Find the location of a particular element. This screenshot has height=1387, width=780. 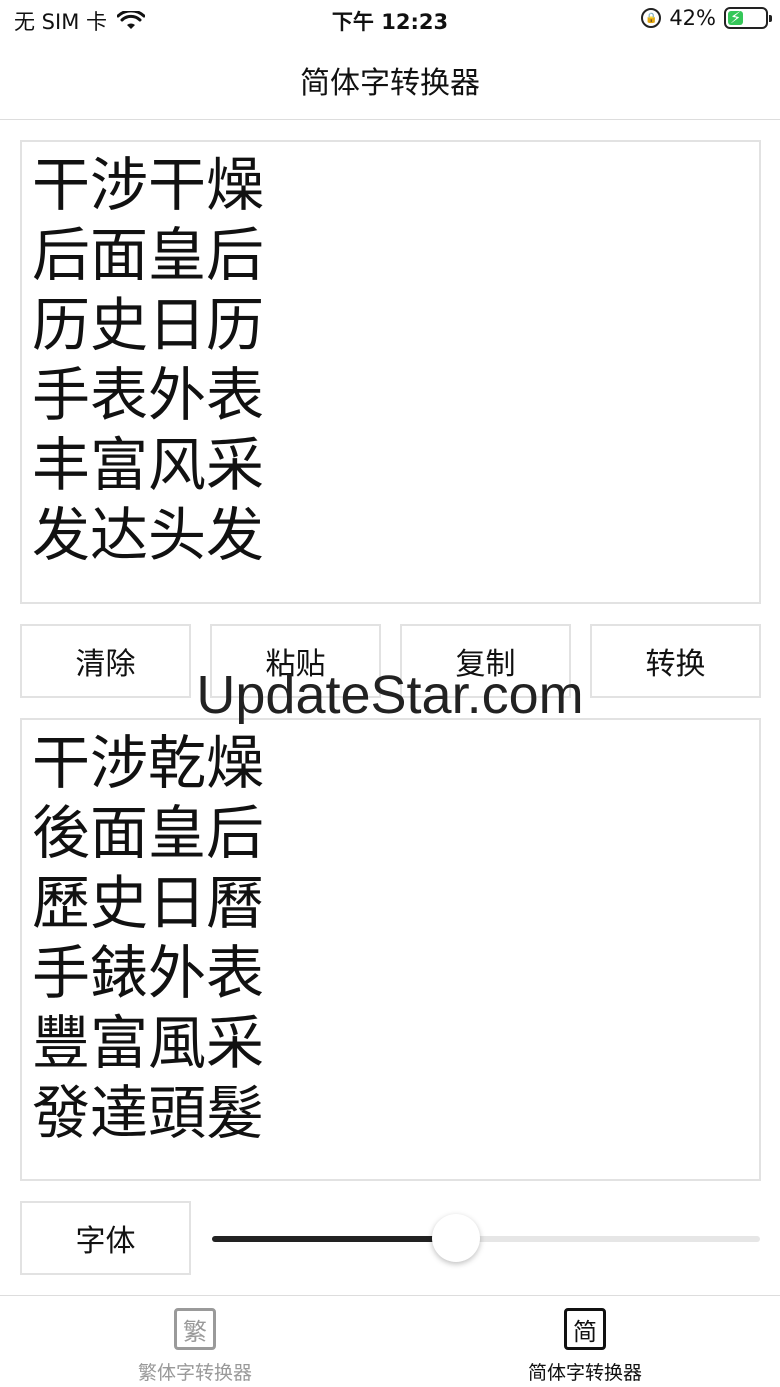

watermark: UpdateStar.com is located at coordinates (390, 695).